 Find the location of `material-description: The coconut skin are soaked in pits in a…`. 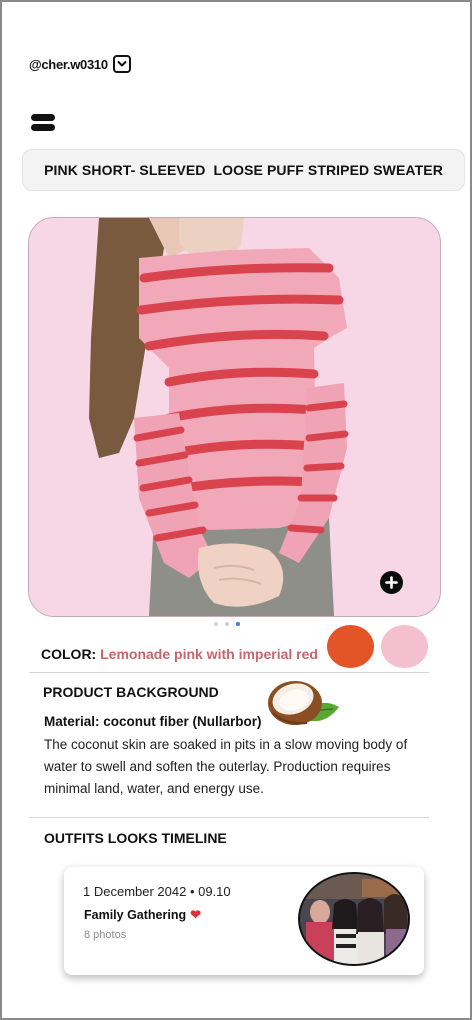

material-description: The coconut skin are soaked in pits in a… is located at coordinates (226, 766).